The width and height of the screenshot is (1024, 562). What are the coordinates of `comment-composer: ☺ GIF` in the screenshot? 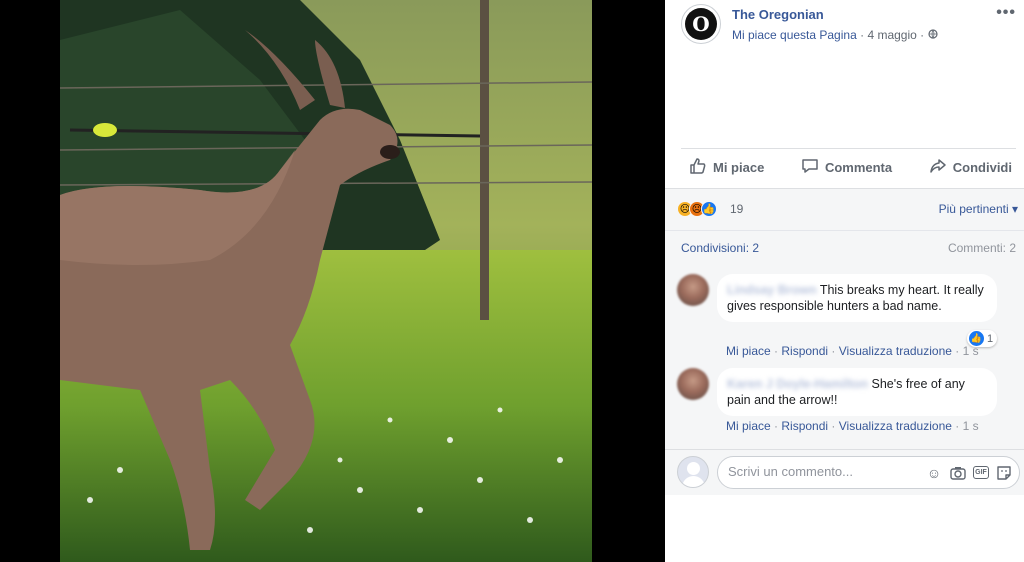 It's located at (844, 472).